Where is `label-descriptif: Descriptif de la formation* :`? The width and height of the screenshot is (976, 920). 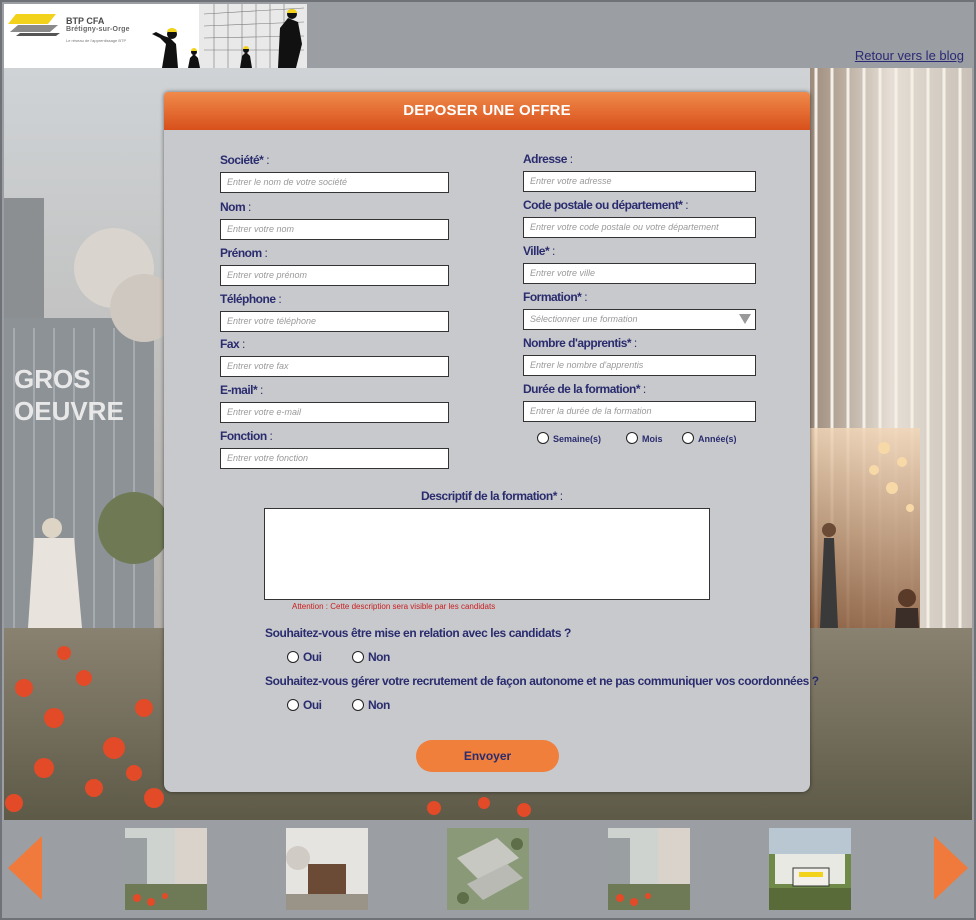 label-descriptif: Descriptif de la formation* : is located at coordinates (492, 496).